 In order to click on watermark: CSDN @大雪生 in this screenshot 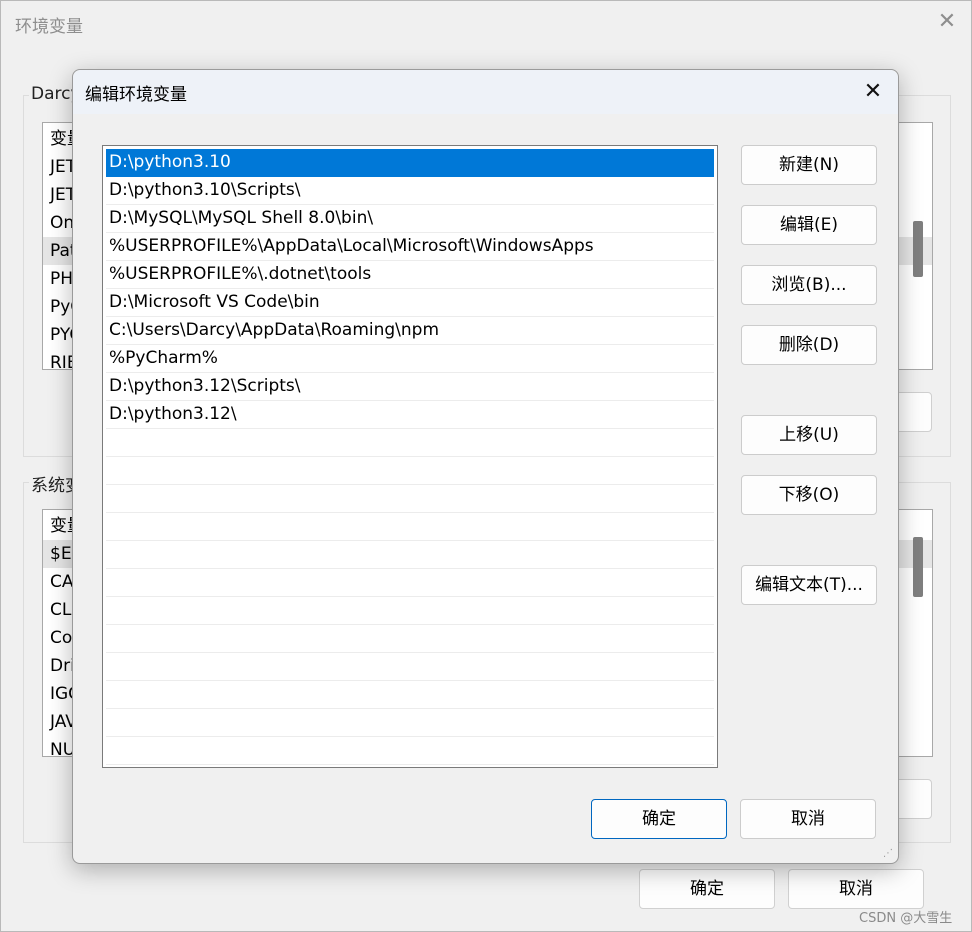, I will do `click(906, 918)`.